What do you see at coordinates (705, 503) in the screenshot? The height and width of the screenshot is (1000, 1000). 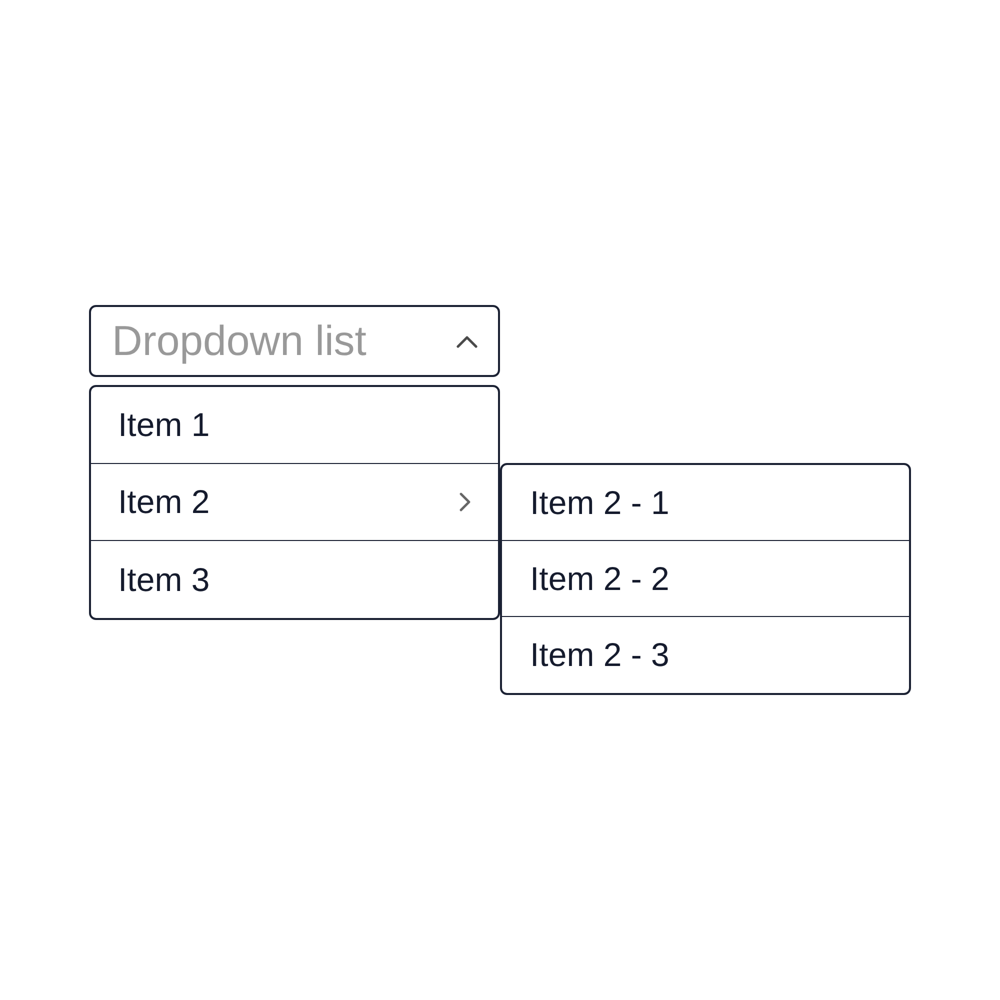 I see `submenu-item: Item 2 - 1` at bounding box center [705, 503].